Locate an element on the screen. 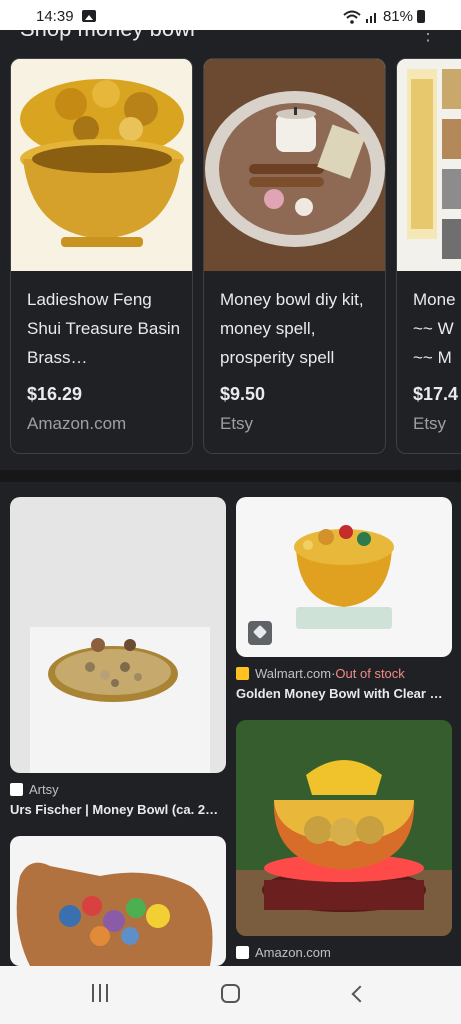  image-source: Walmart.com · Out of stock is located at coordinates (320, 673).